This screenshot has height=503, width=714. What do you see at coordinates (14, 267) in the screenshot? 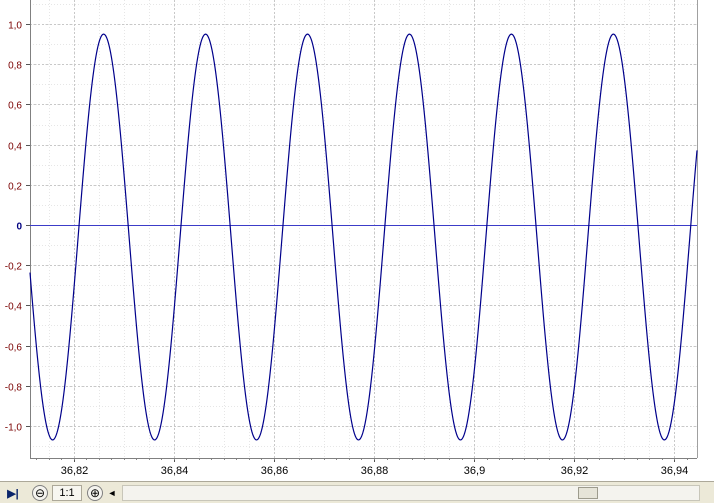
I see `y-tick-label: -0,2` at bounding box center [14, 267].